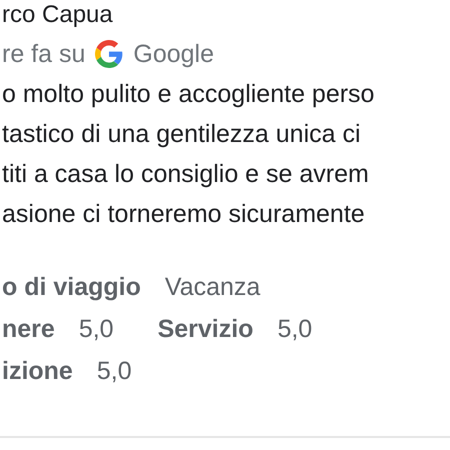 This screenshot has width=450, height=450. I want to click on detail-label: o di viaggio, so click(71, 287).